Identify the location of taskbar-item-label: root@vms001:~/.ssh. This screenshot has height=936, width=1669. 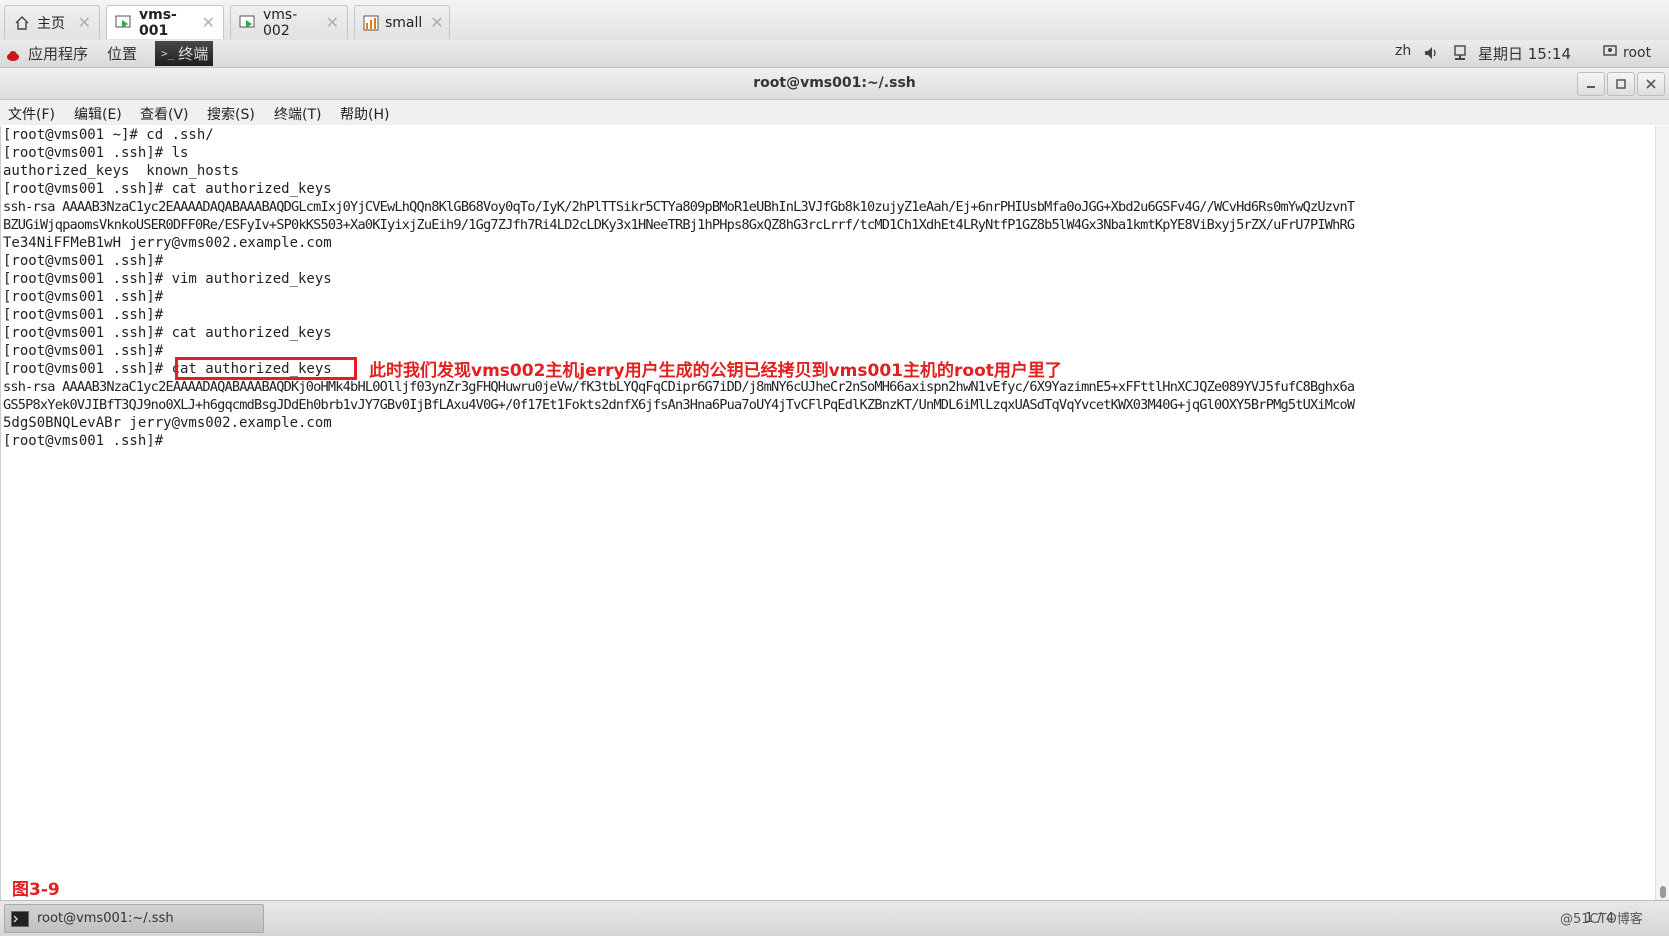
(105, 918).